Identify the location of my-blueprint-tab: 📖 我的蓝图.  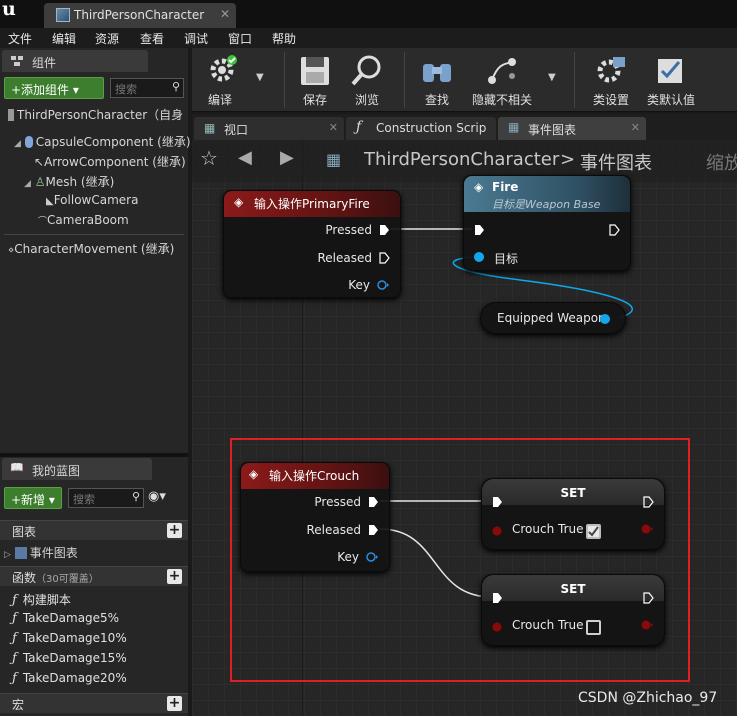
(77, 469).